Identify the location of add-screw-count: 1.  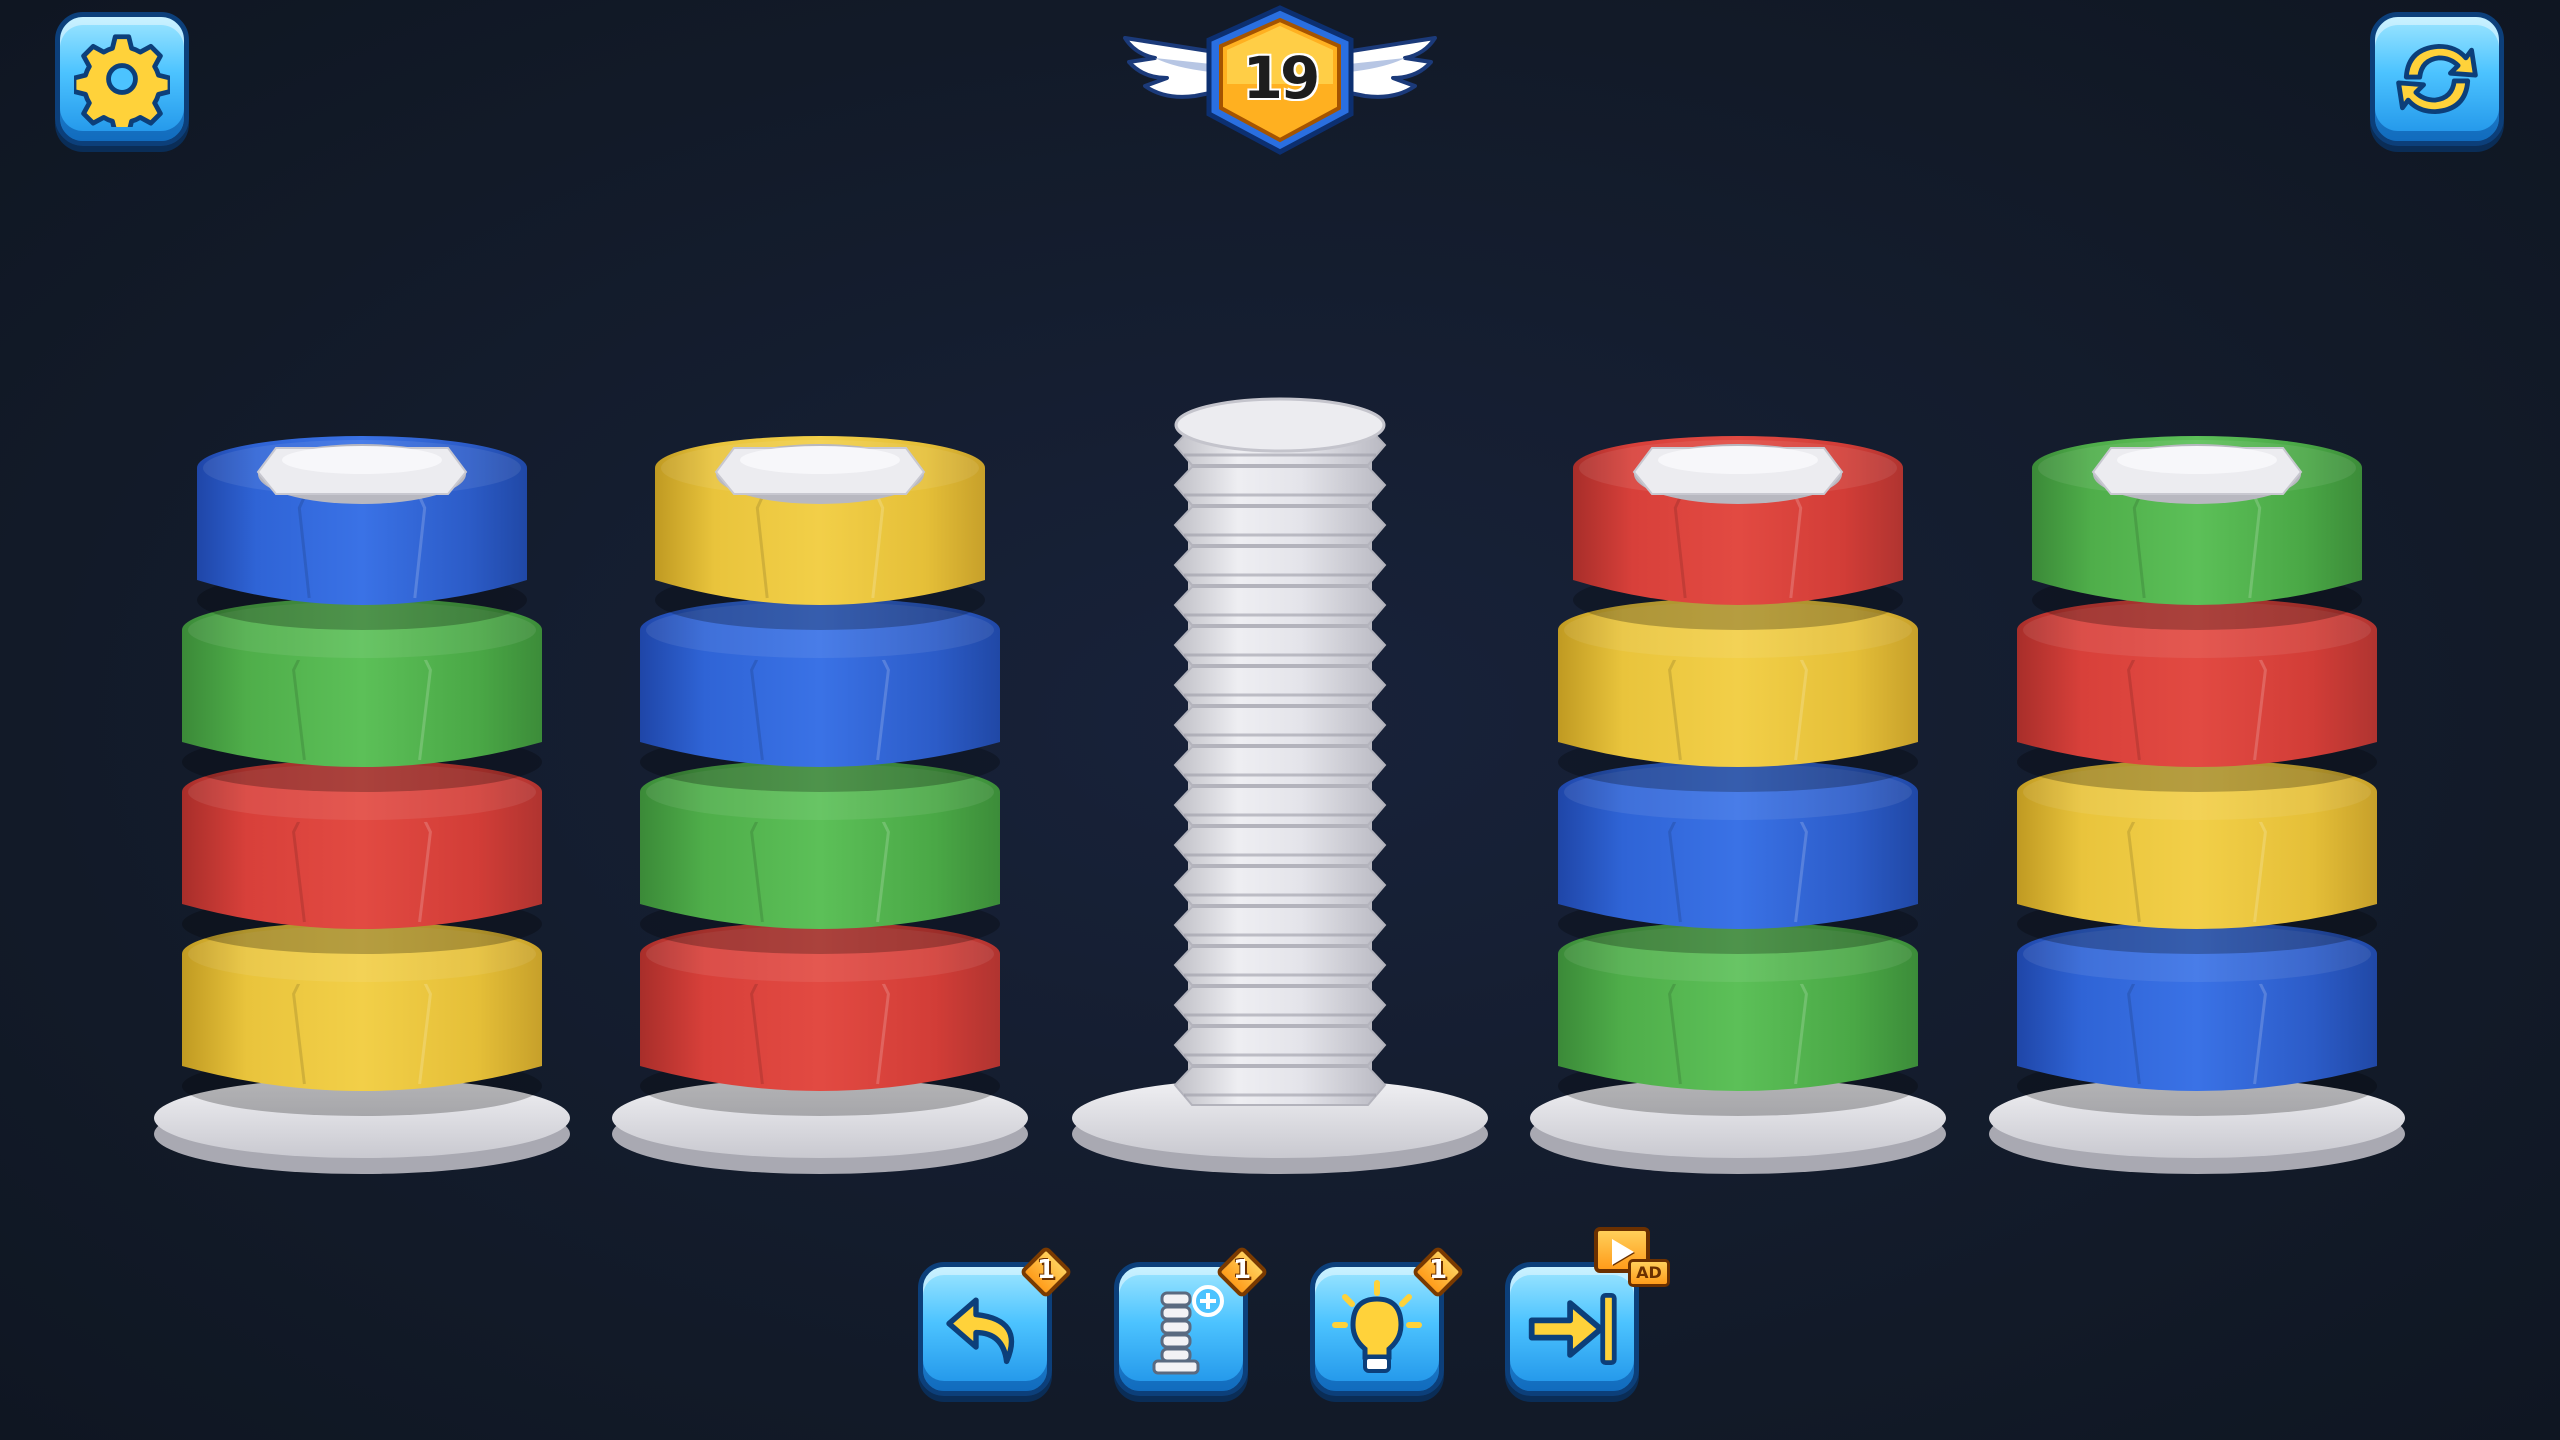
(1242, 1270).